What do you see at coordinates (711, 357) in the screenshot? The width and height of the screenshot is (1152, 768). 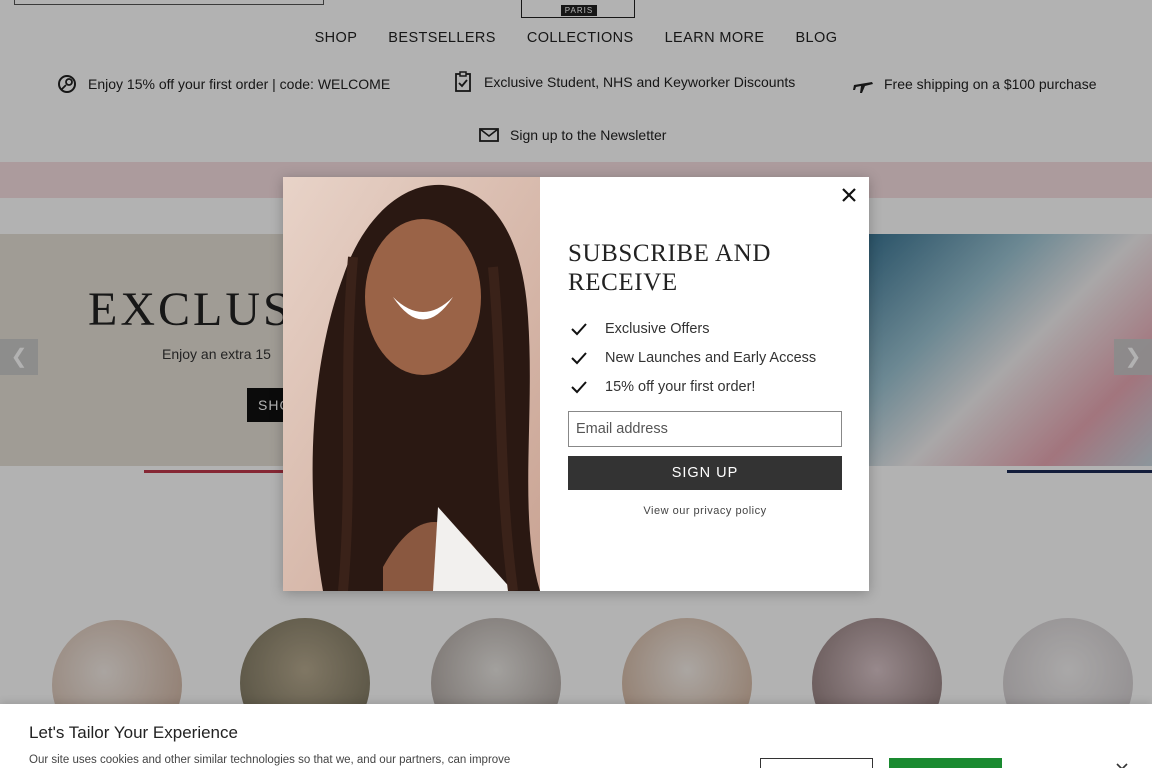 I see `benefit-text: New Launches and Early Access` at bounding box center [711, 357].